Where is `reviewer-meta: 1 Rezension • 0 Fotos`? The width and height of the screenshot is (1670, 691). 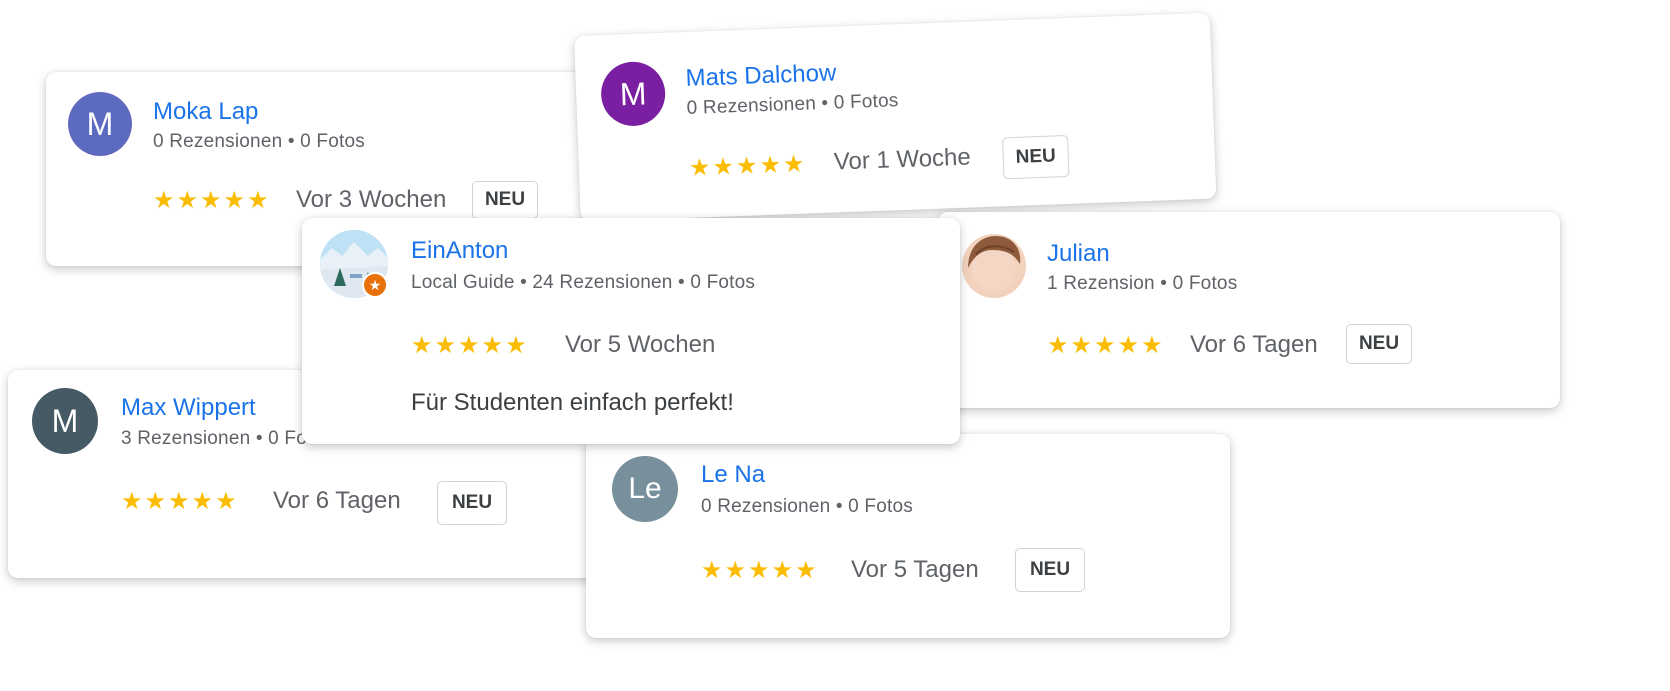
reviewer-meta: 1 Rezension • 0 Fotos is located at coordinates (1142, 283).